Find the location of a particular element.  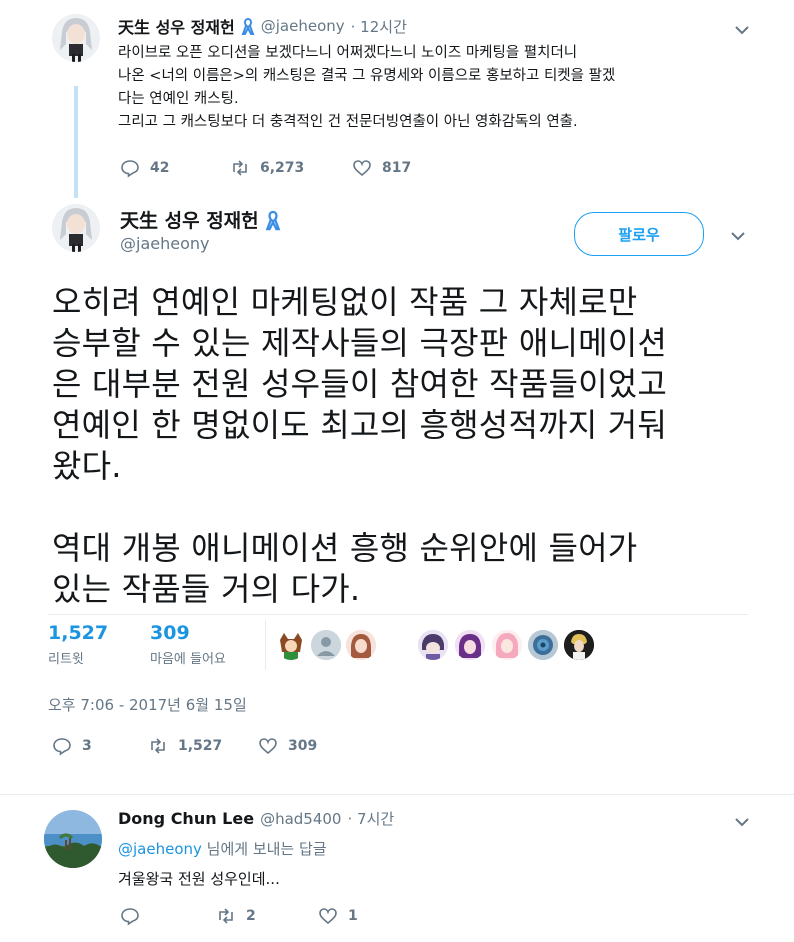

like-count: 817 is located at coordinates (397, 168).